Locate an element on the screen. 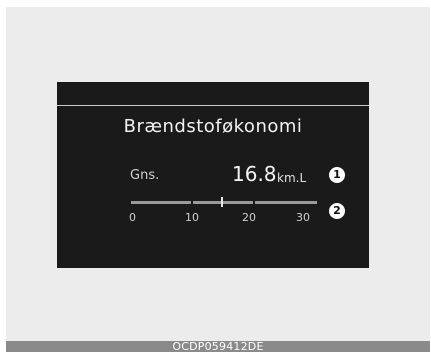  average-value: 16.8 is located at coordinates (254, 174).